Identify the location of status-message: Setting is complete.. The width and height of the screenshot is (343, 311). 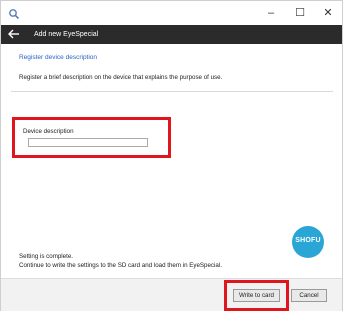
(46, 256).